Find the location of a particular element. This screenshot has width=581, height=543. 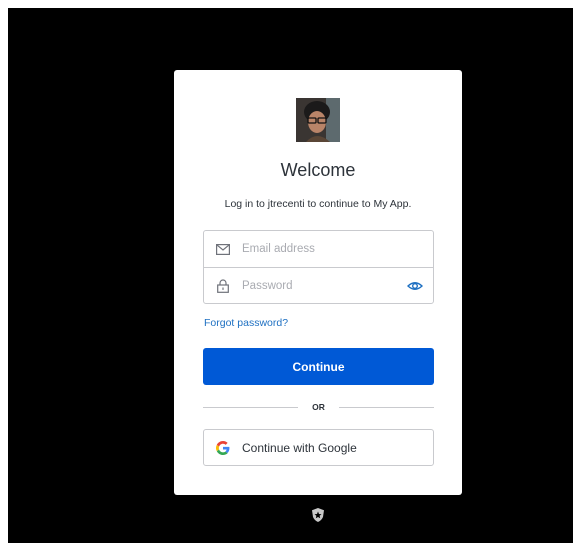

credentials-group is located at coordinates (318, 267).